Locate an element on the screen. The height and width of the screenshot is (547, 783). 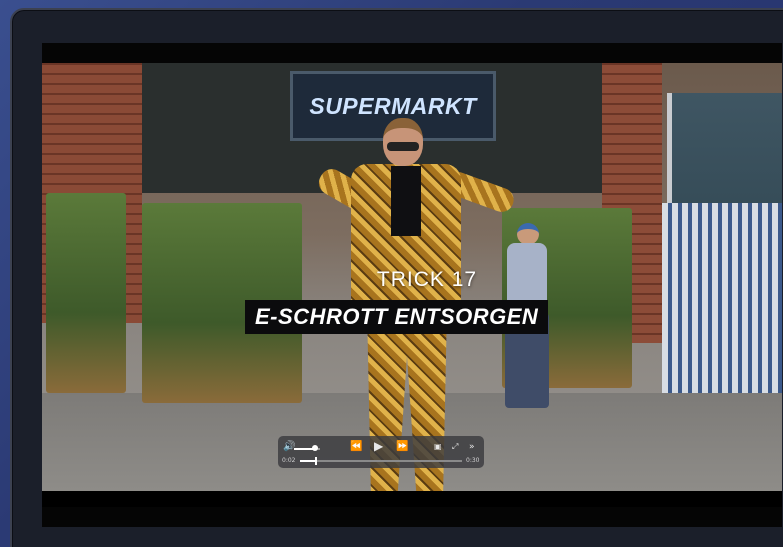
overlay-title: TRICK 17 is located at coordinates (412, 280).